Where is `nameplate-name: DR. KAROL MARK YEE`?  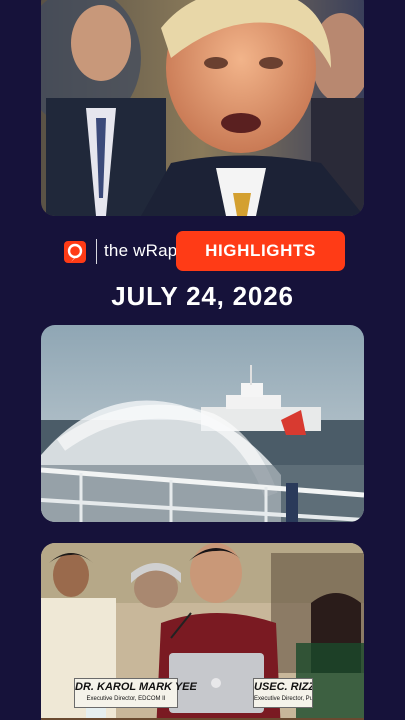 nameplate-name: DR. KAROL MARK YEE is located at coordinates (136, 687).